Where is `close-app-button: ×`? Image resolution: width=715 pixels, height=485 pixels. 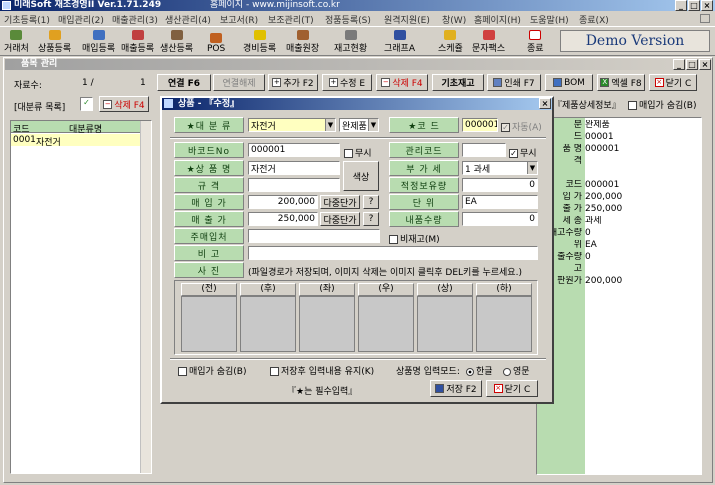 close-app-button: × is located at coordinates (707, 5).